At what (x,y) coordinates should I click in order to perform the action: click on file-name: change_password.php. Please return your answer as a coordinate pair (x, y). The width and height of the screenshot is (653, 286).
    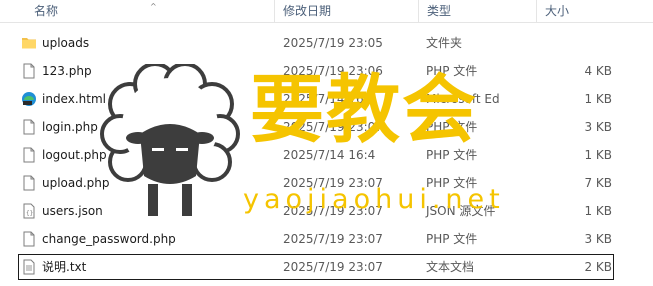
    Looking at the image, I should click on (109, 239).